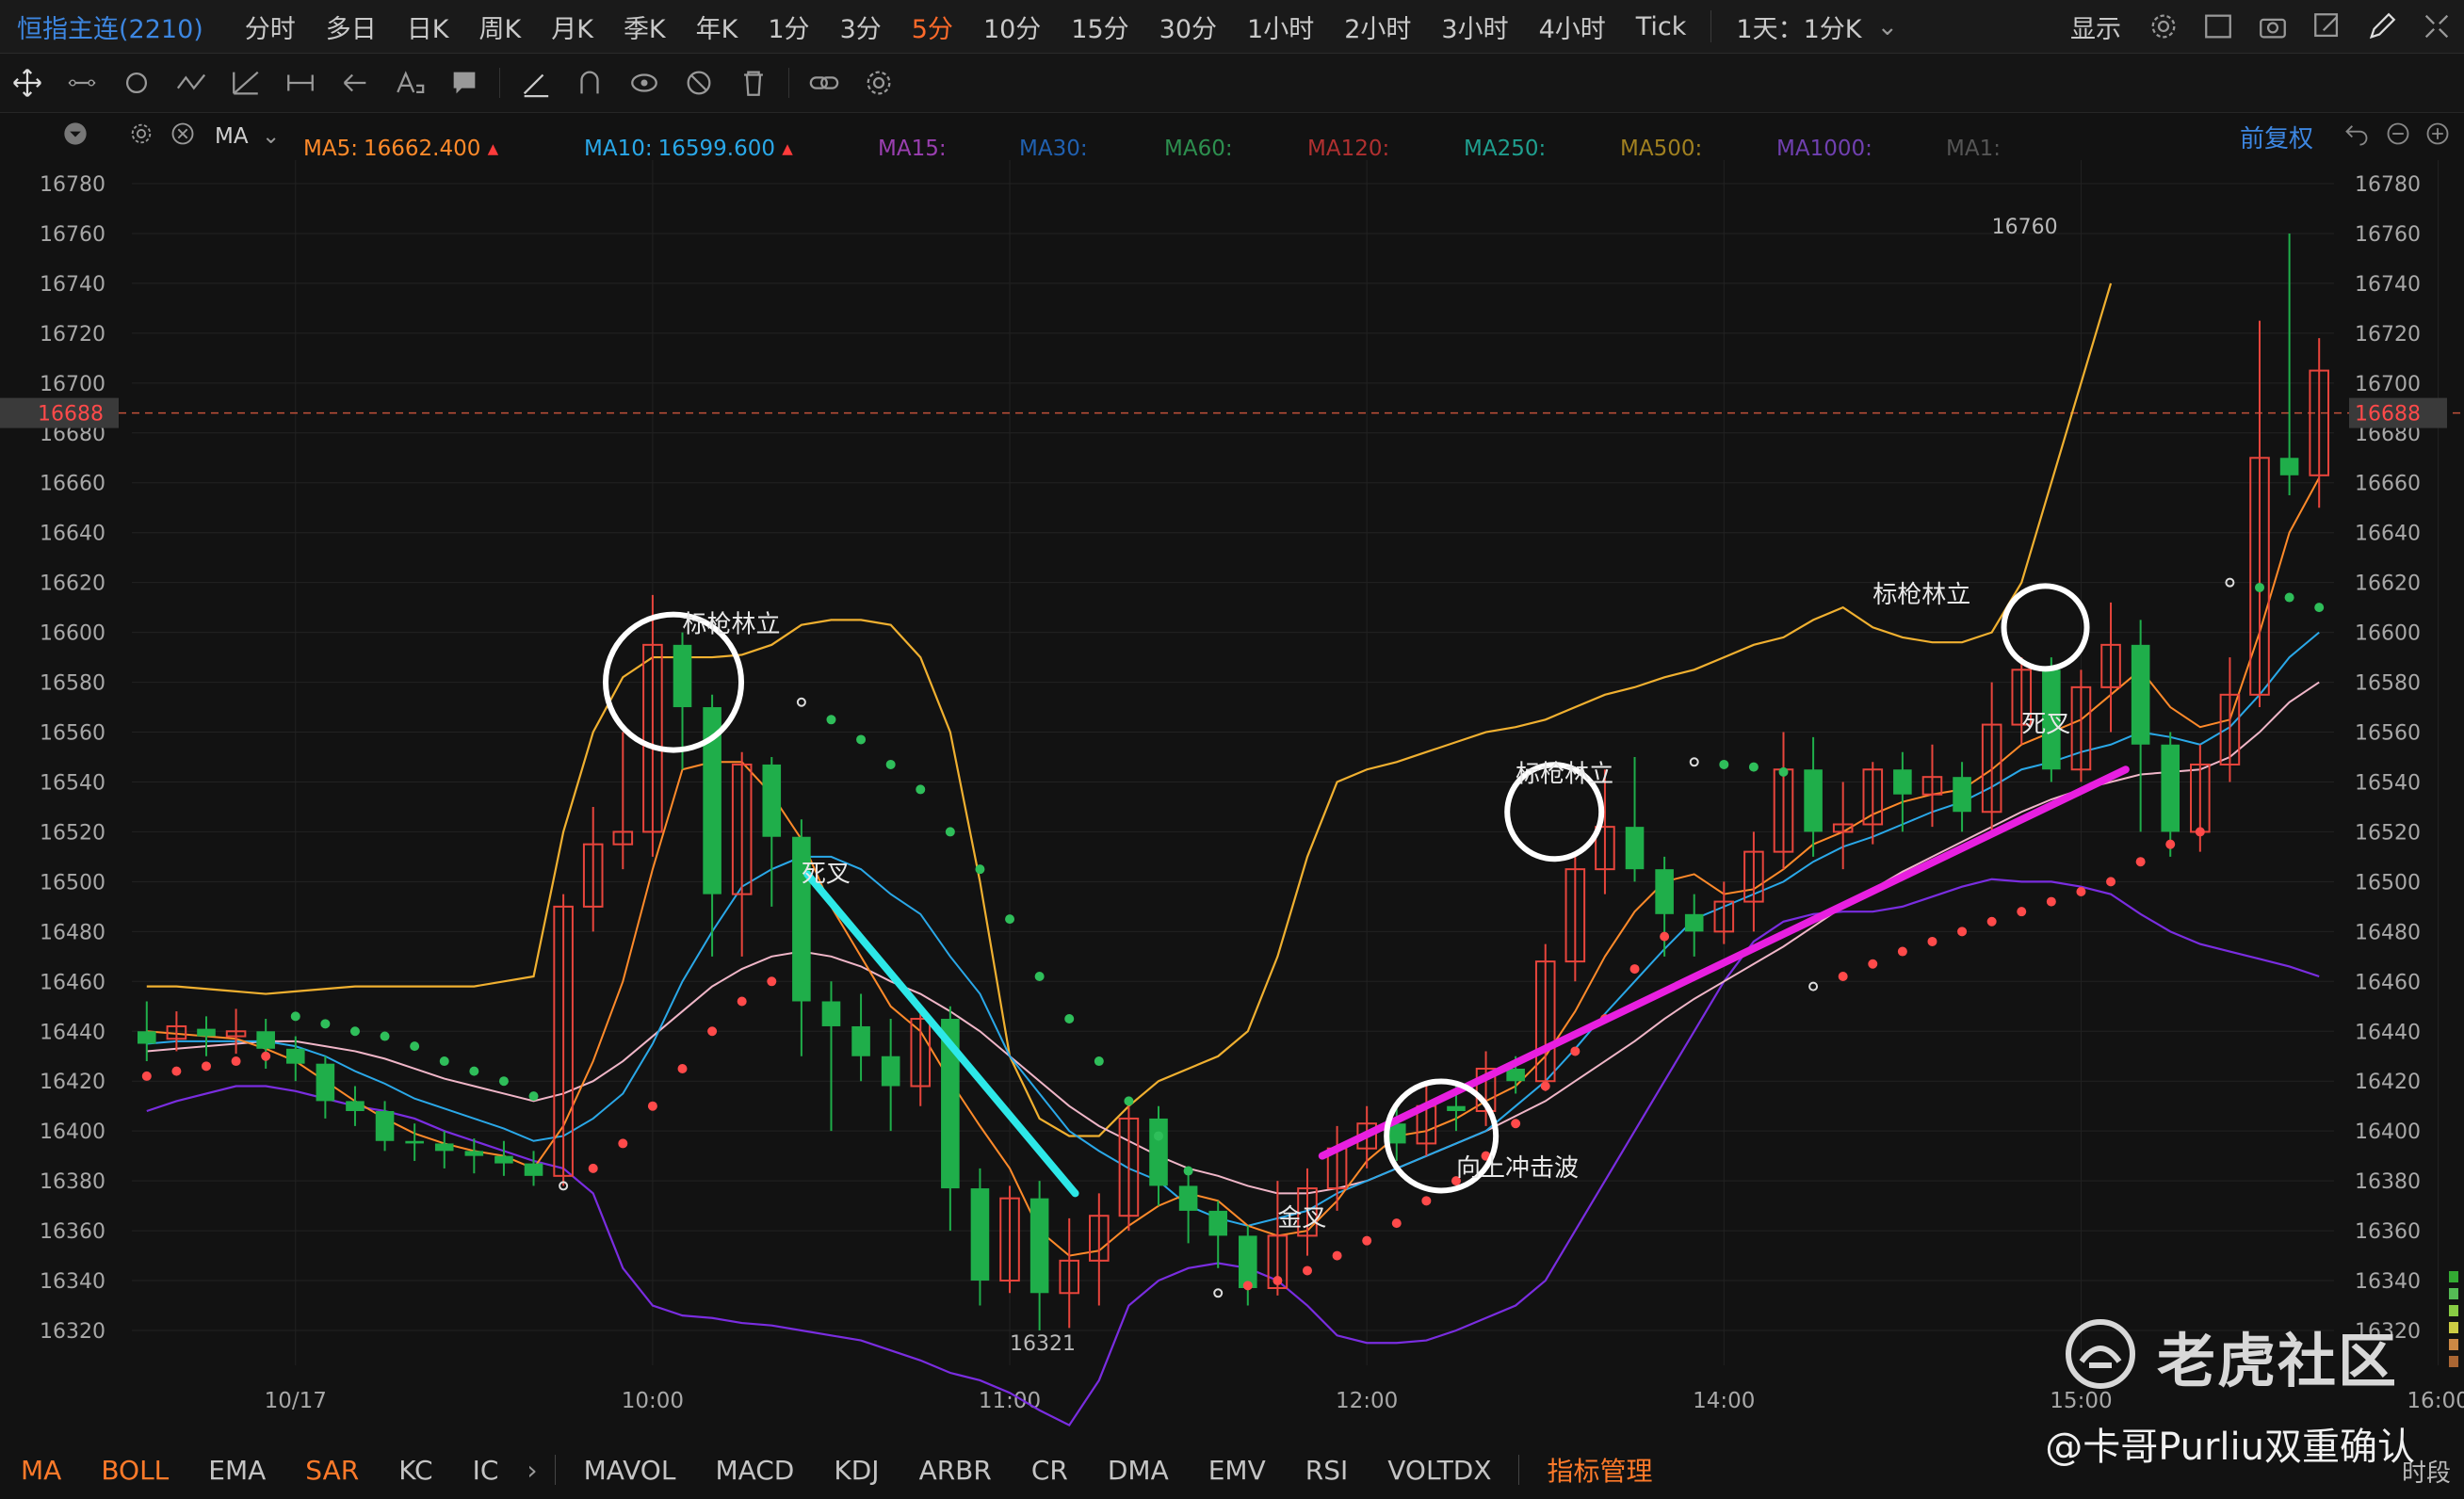 The image size is (2464, 1499). Describe the element at coordinates (2437, 26) in the screenshot. I see `fullscreen-icon` at that location.